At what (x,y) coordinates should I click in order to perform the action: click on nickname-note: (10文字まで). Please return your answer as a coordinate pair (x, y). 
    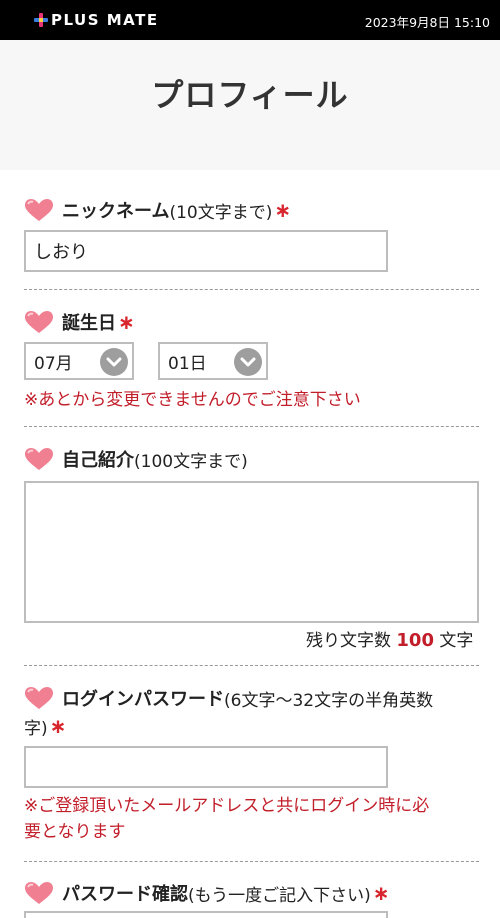
    Looking at the image, I should click on (221, 212).